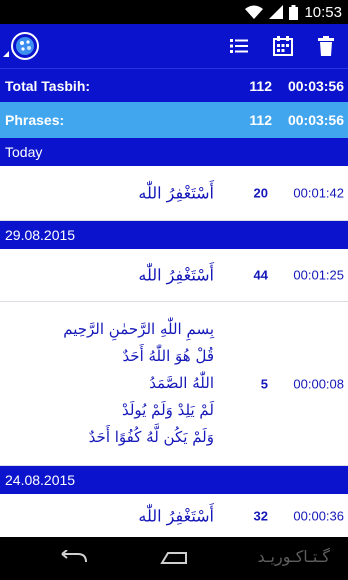  What do you see at coordinates (40, 480) in the screenshot?
I see `date-label: 24.08.2015` at bounding box center [40, 480].